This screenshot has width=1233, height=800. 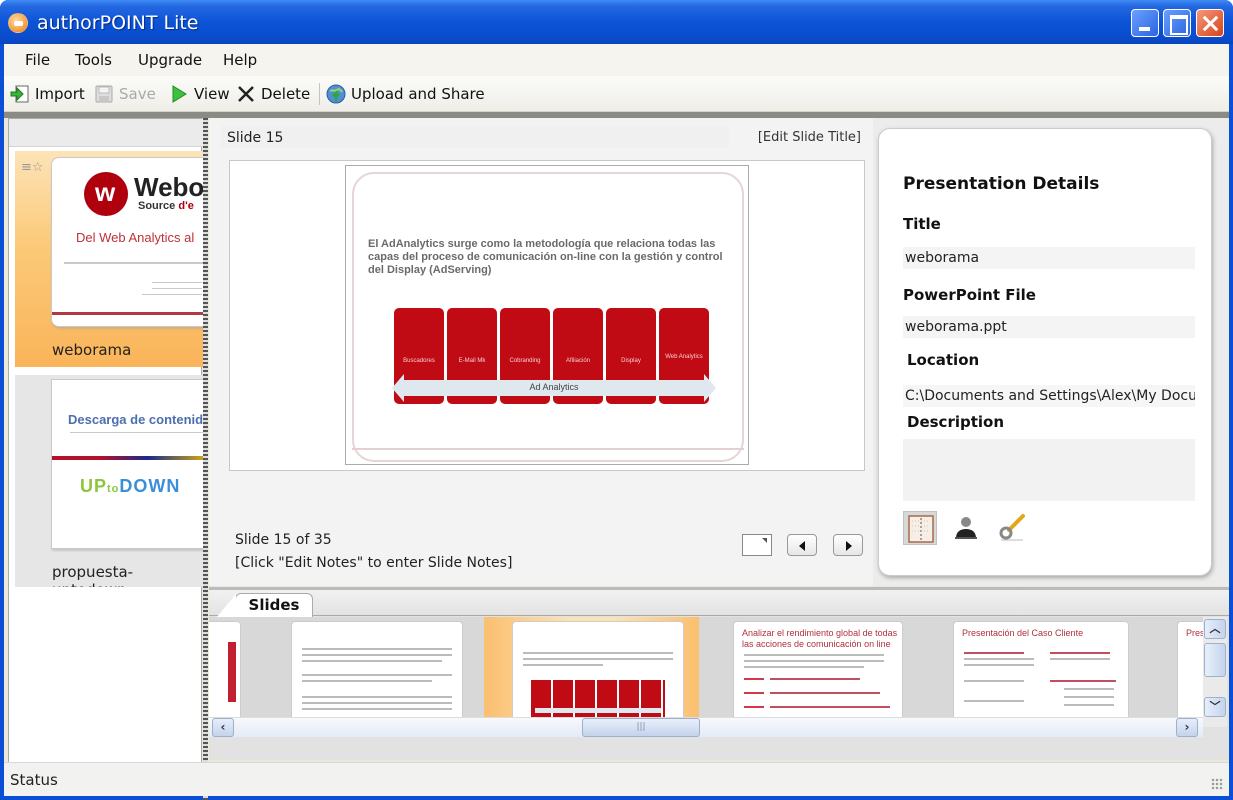 What do you see at coordinates (616, 94) in the screenshot?
I see `toolbar: Import Save View Delete Upload and Share` at bounding box center [616, 94].